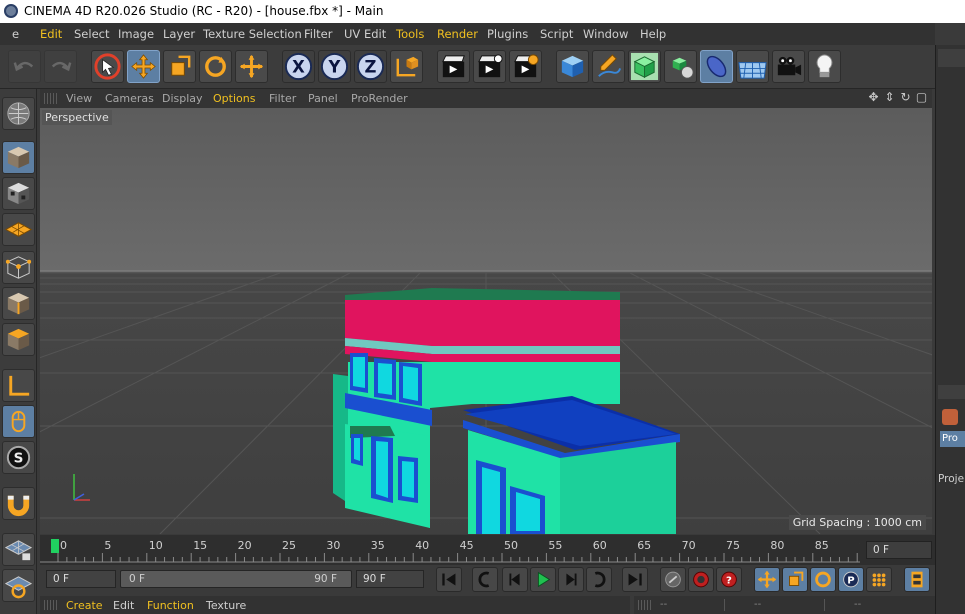  Describe the element at coordinates (182, 98) in the screenshot. I see `vp-menu-display: Display` at that location.